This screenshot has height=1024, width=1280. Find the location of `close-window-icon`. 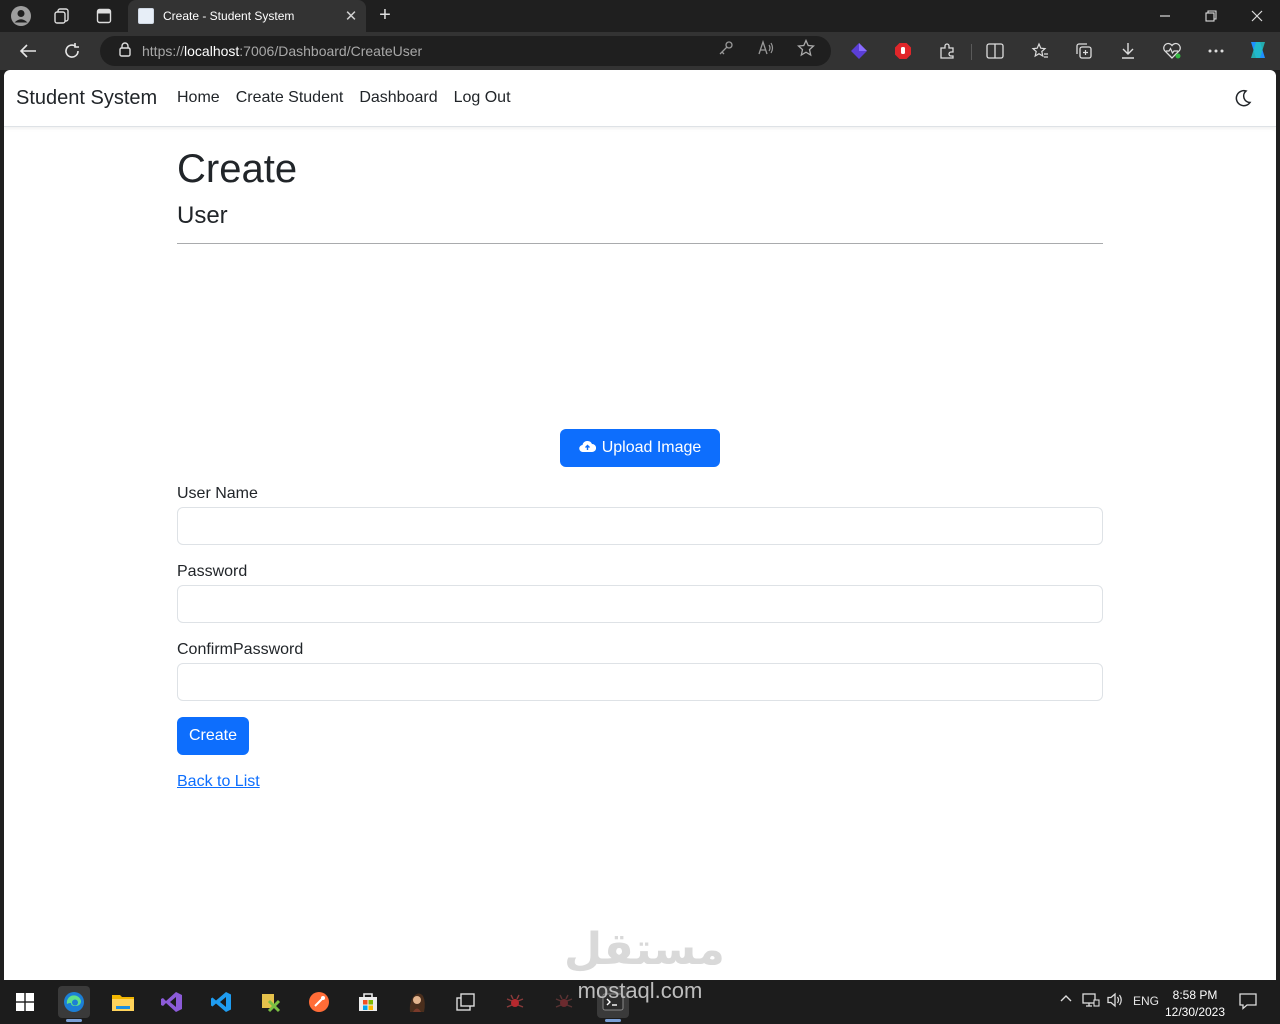

close-window-icon is located at coordinates (1257, 16).